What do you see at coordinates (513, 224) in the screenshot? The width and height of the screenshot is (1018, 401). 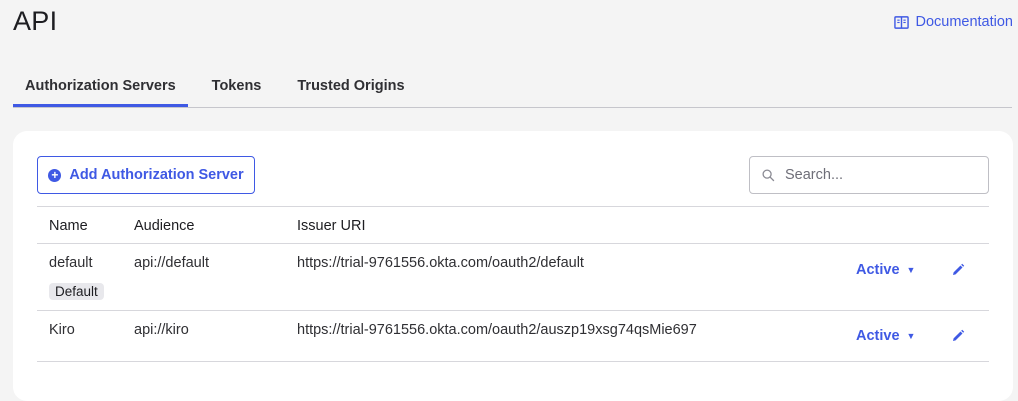 I see `table-header: Name Audience Issuer URI` at bounding box center [513, 224].